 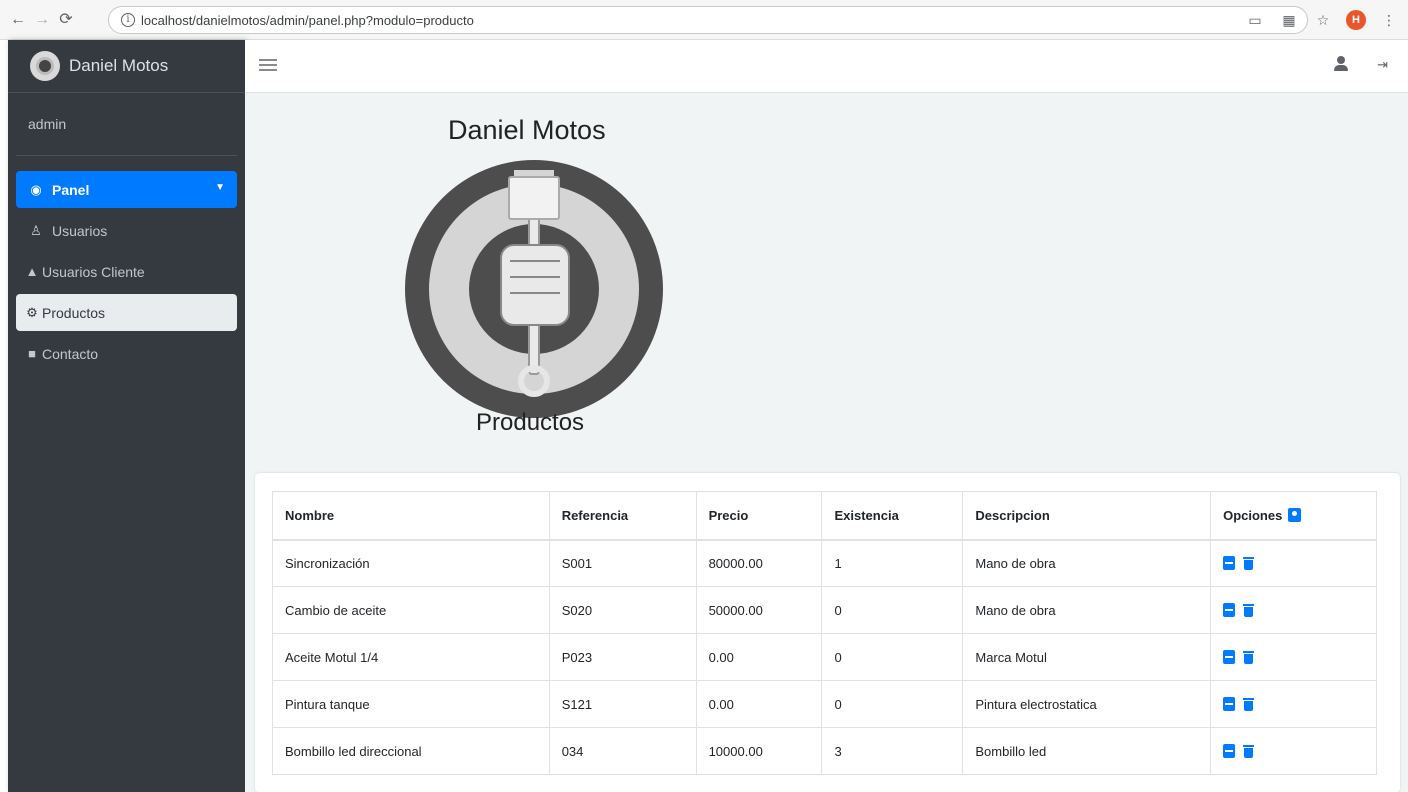 I want to click on site-info-icon: i, so click(x=128, y=20).